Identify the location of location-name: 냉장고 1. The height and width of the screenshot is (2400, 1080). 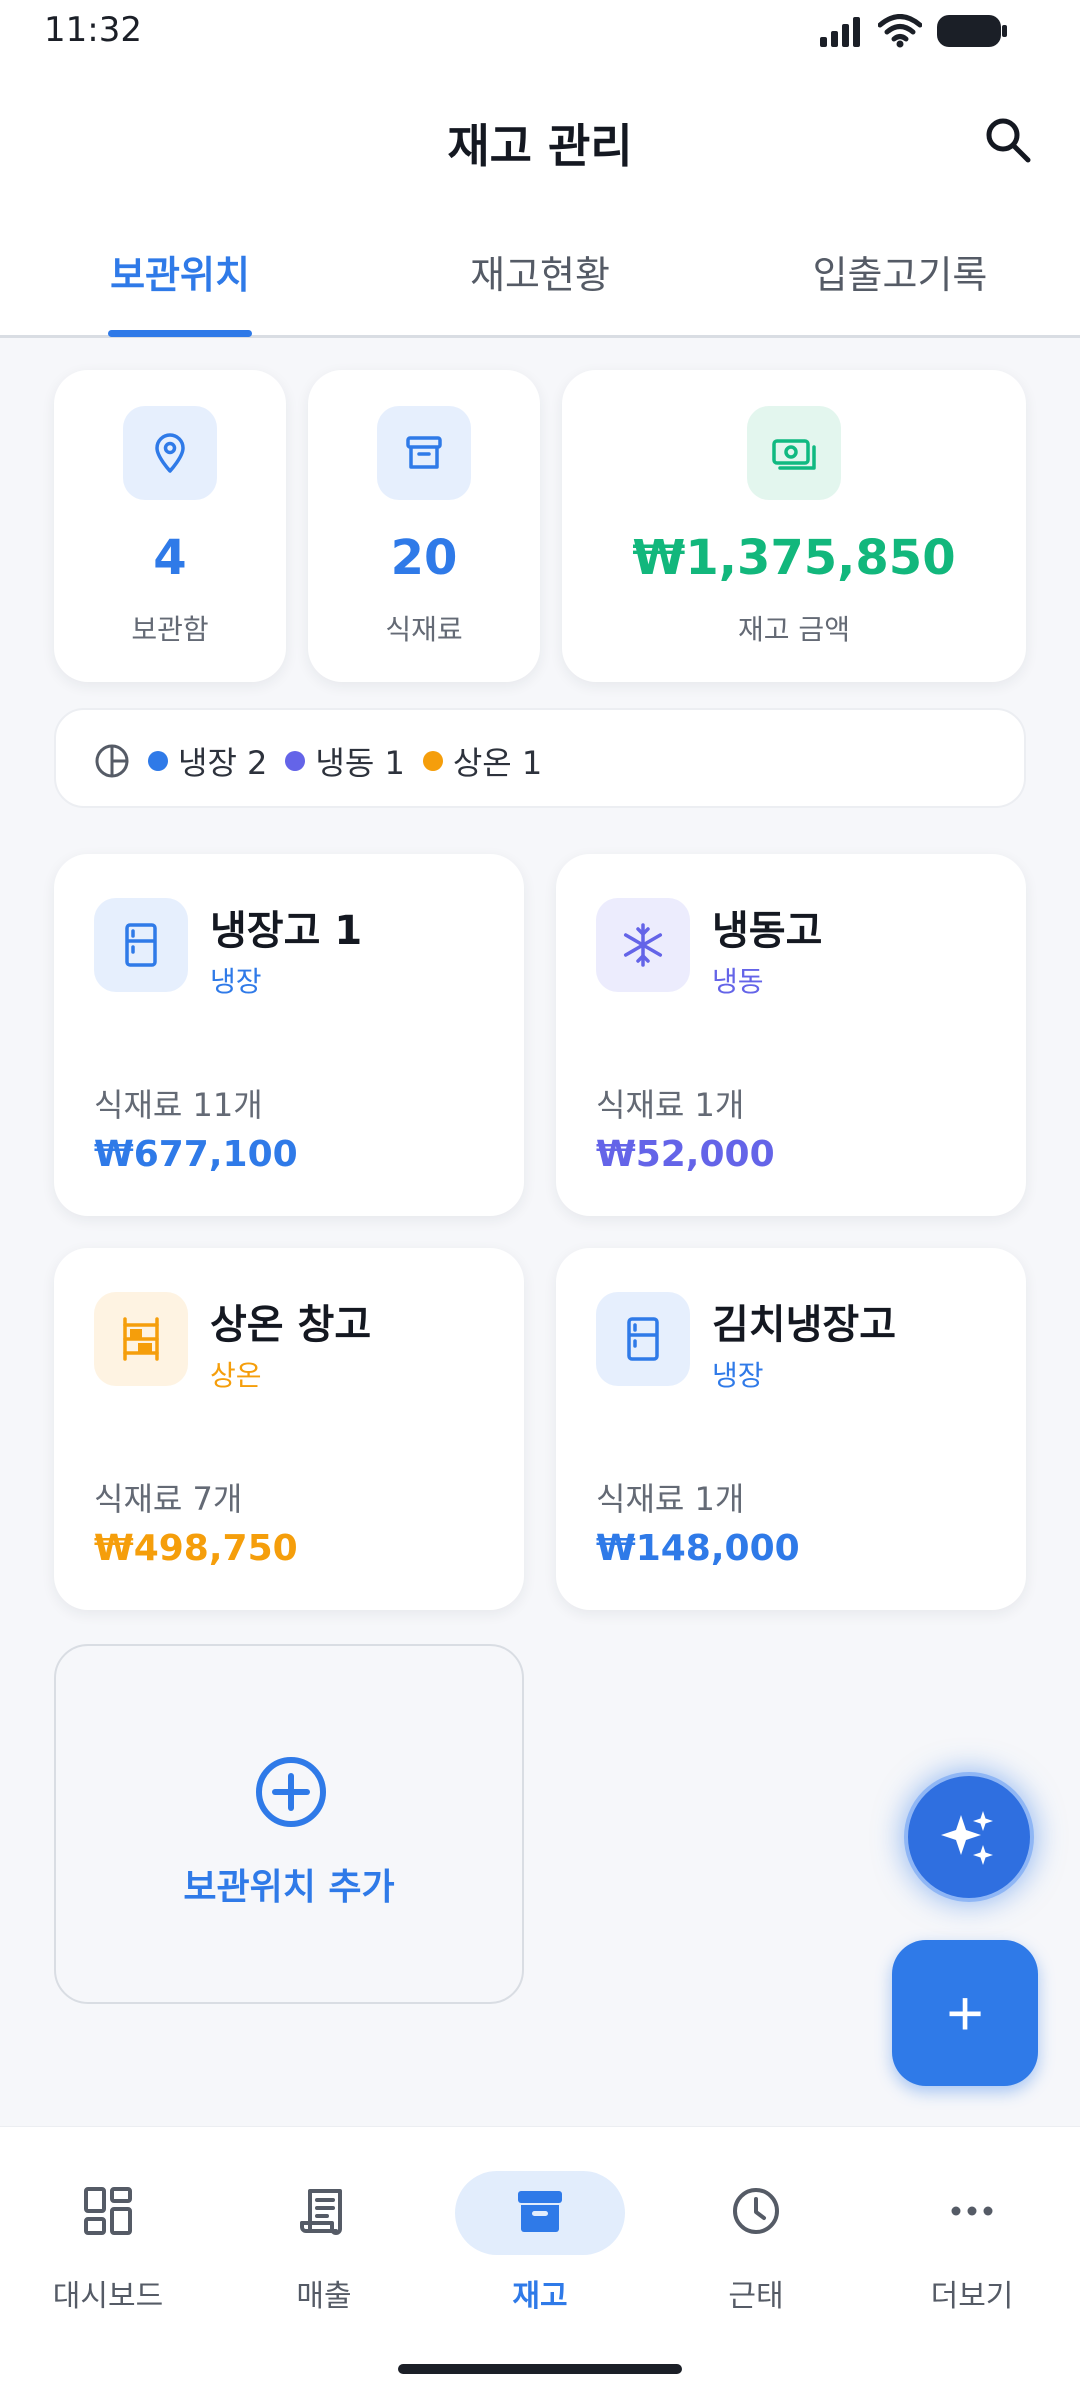
(286, 931).